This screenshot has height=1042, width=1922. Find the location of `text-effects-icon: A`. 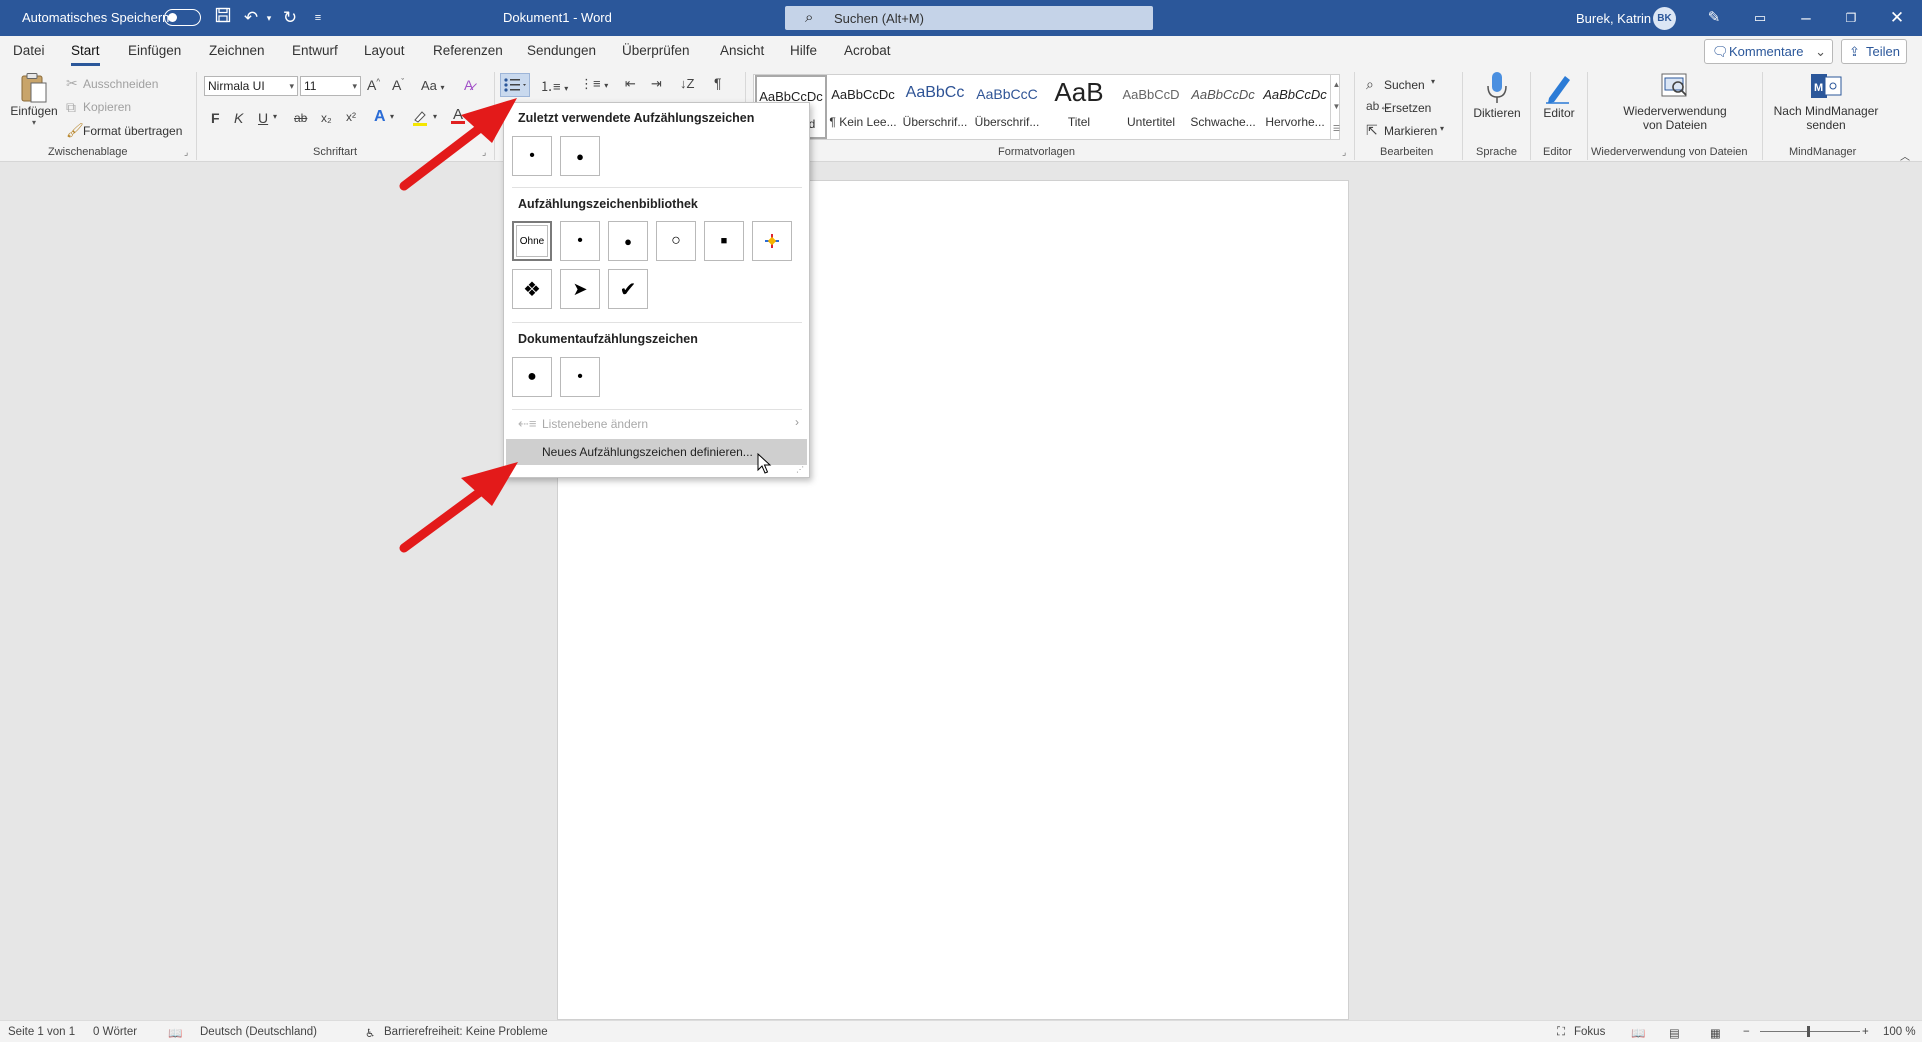

text-effects-icon: A is located at coordinates (380, 117).